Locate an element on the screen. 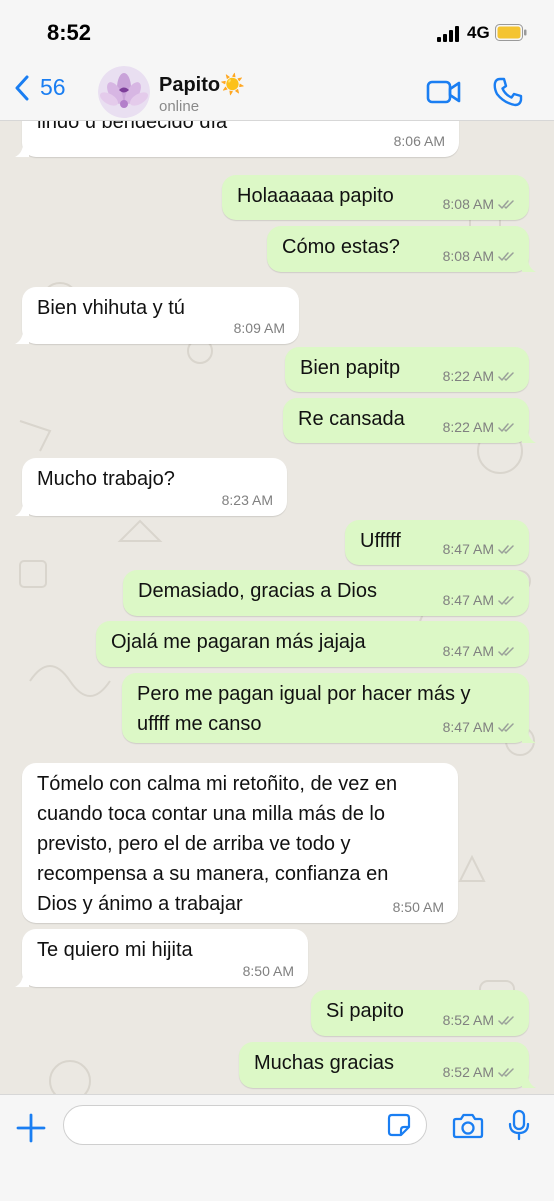  contact-name: Papito☀️ is located at coordinates (202, 84).